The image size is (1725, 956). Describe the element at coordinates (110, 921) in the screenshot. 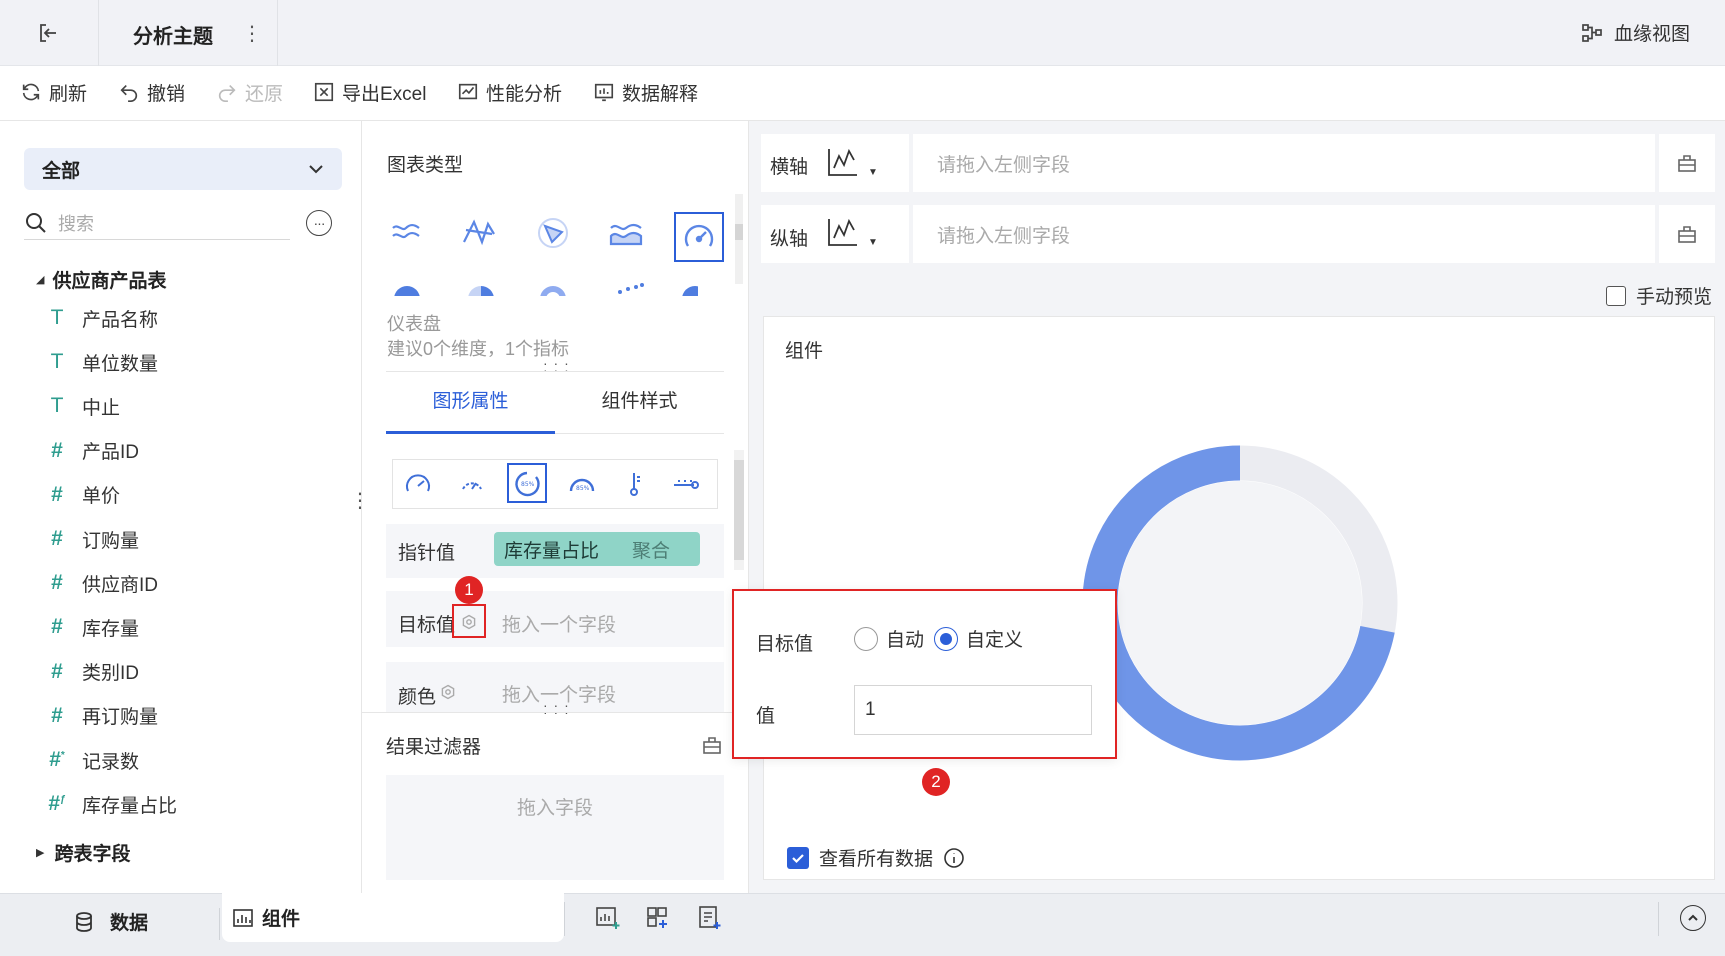

I see `tab-data: 数据` at that location.